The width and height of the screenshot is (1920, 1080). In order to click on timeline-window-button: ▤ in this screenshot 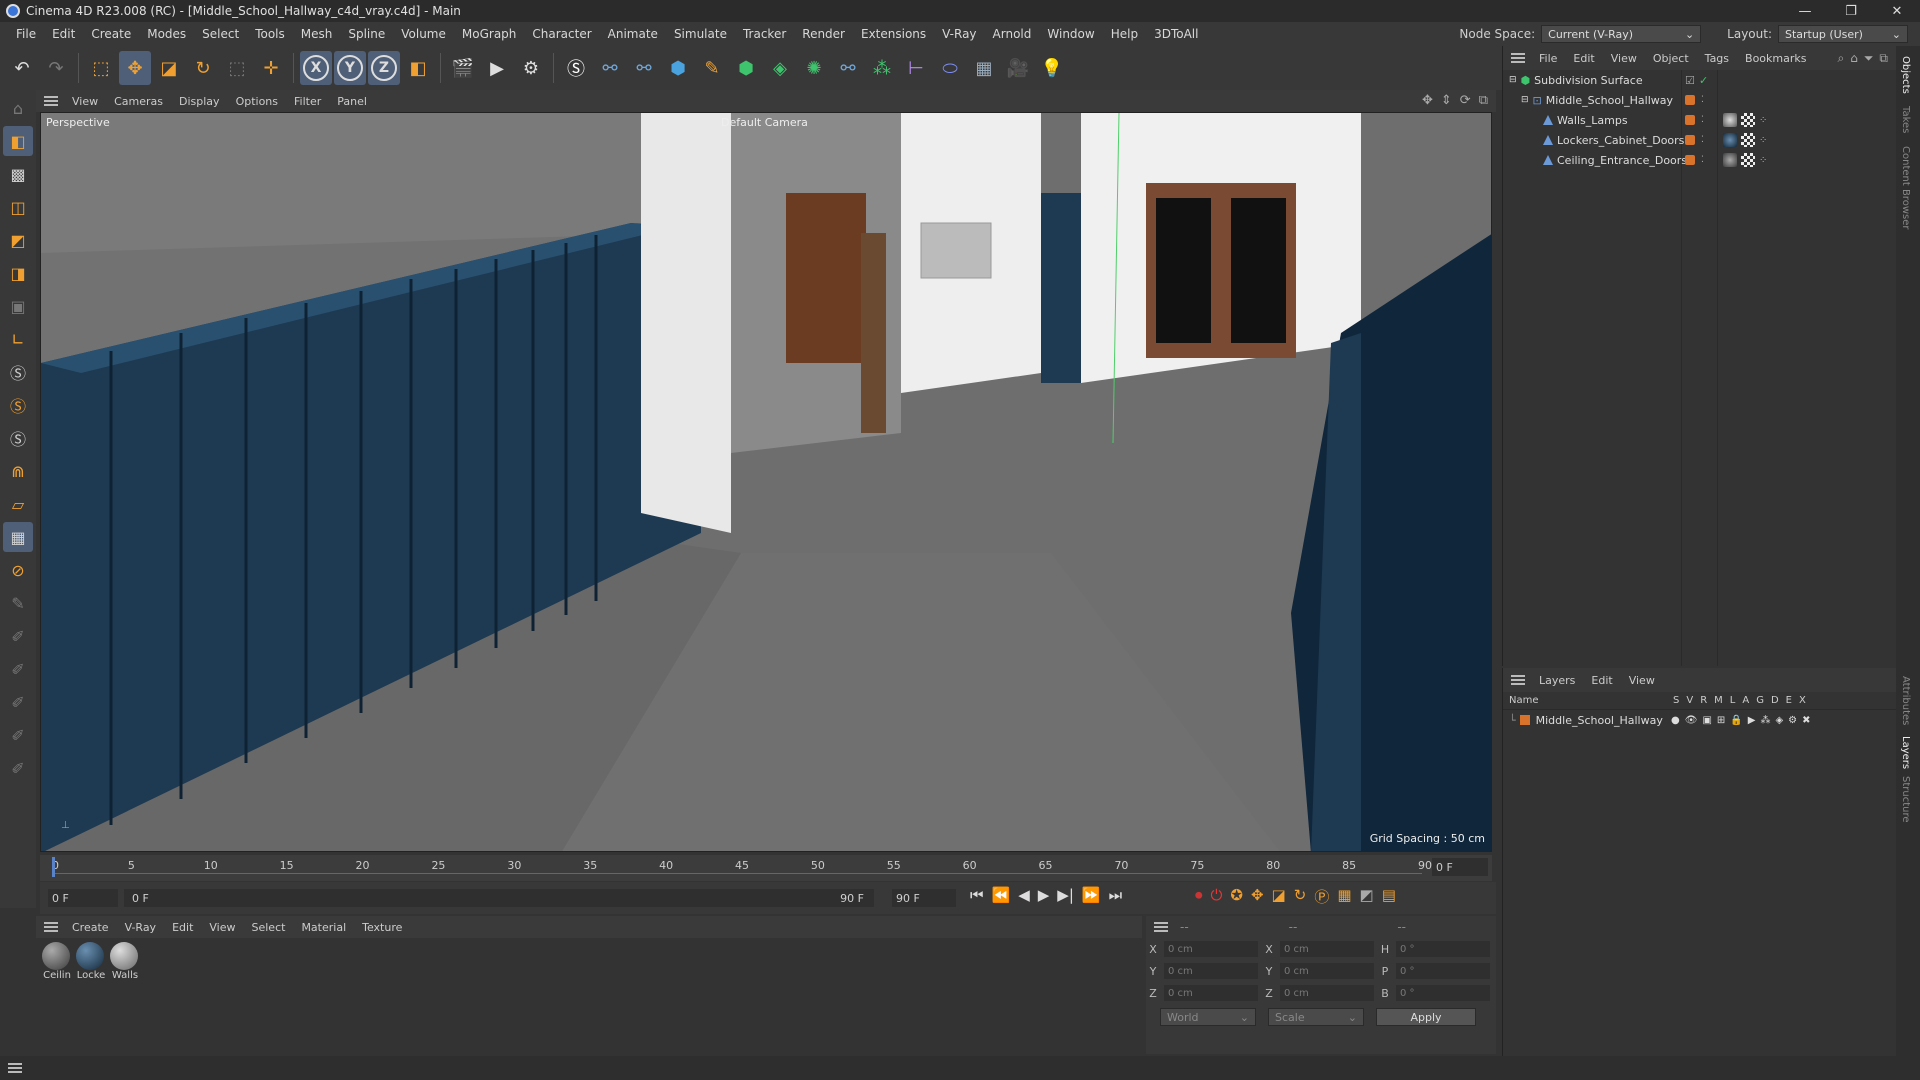, I will do `click(1389, 896)`.